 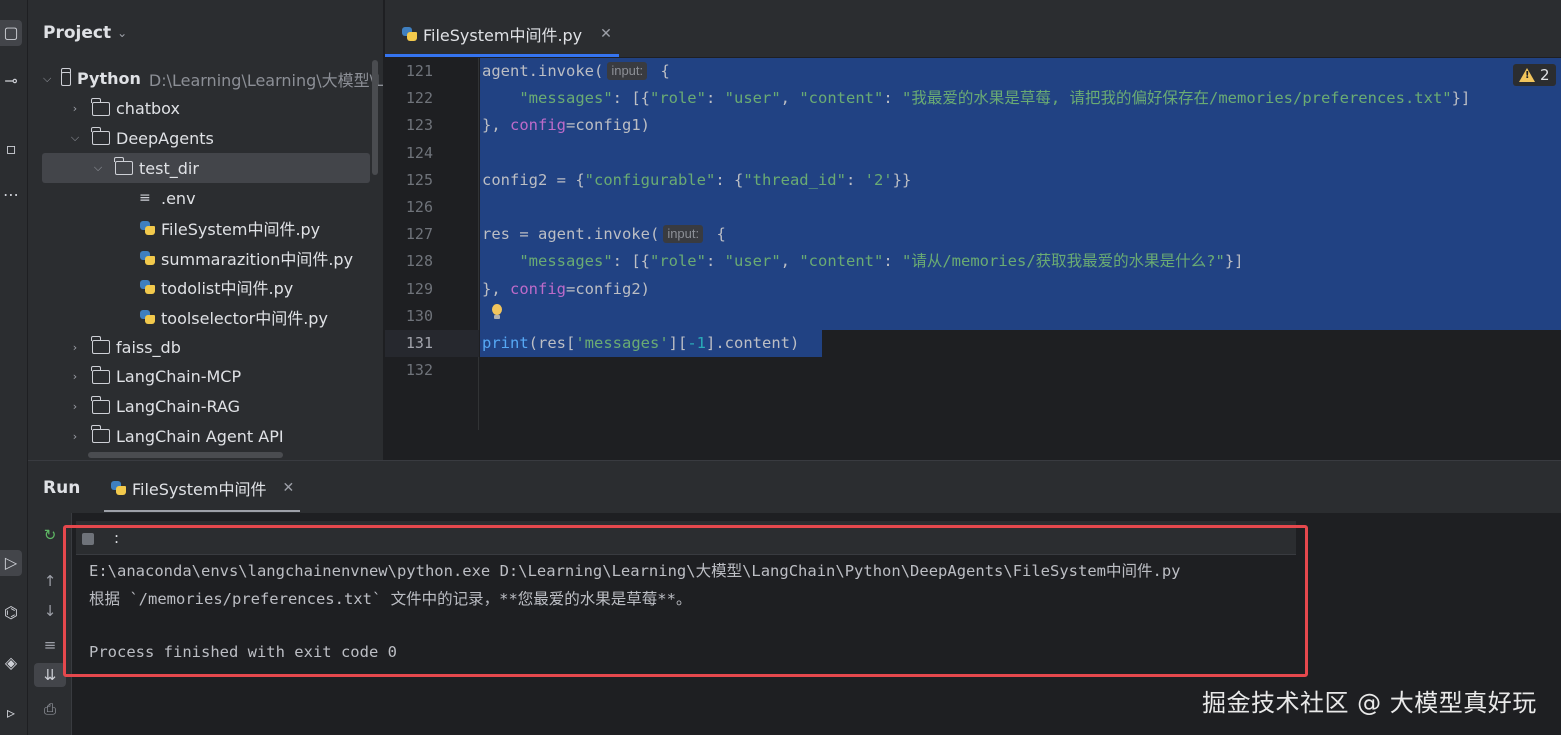 What do you see at coordinates (185, 455) in the screenshot?
I see `horizontal-scrollbar` at bounding box center [185, 455].